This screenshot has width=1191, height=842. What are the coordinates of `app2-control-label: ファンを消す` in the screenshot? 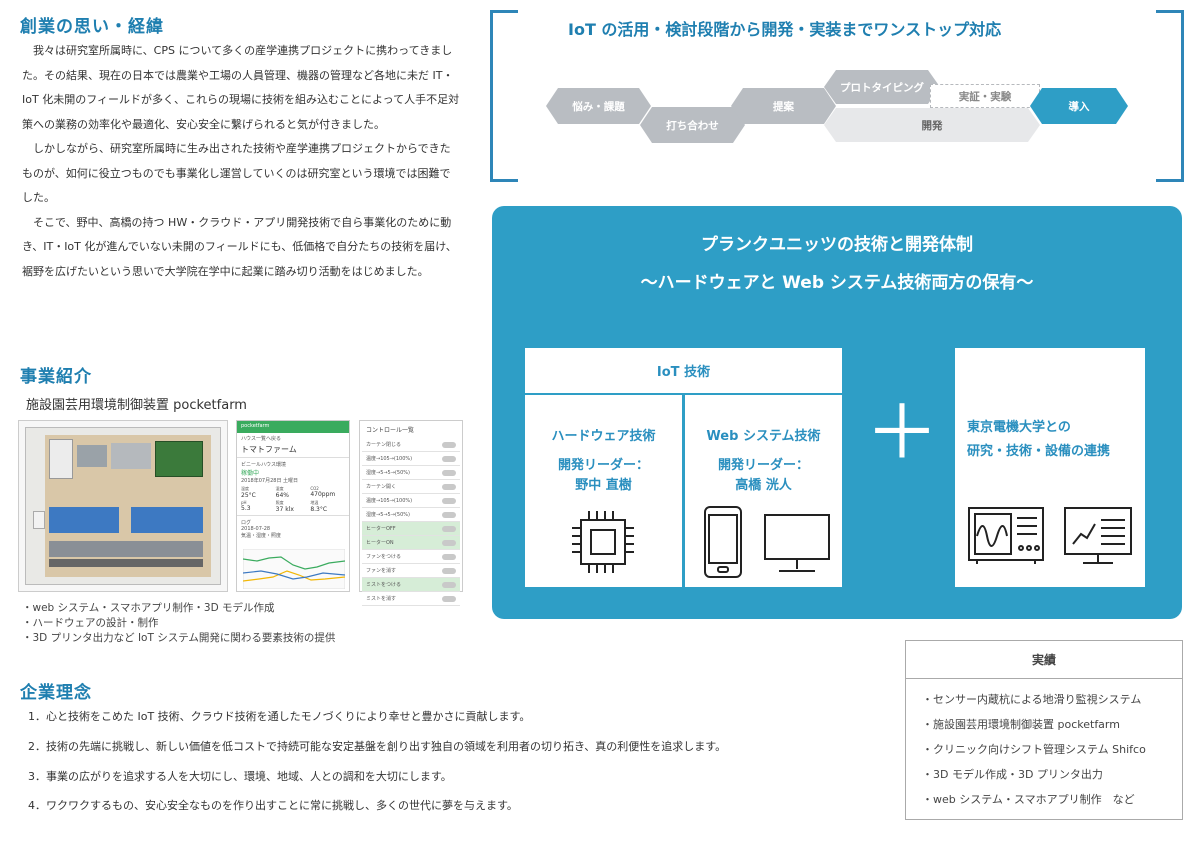 It's located at (381, 571).